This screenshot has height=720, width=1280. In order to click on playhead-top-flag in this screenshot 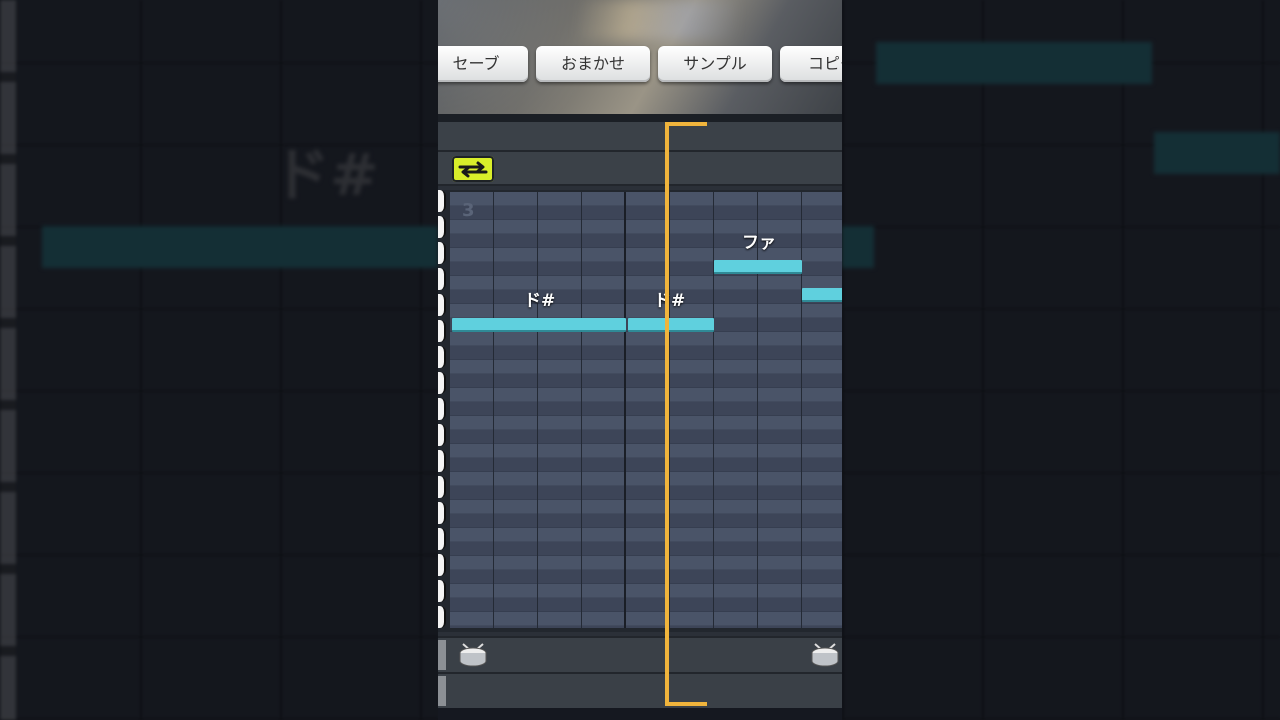, I will do `click(686, 124)`.